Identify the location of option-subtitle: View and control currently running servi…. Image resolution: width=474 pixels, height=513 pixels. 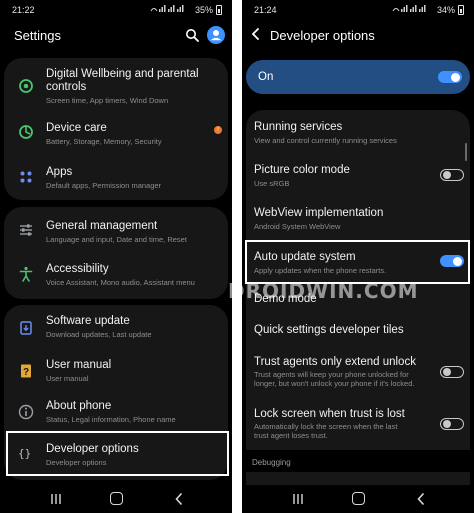
(325, 140).